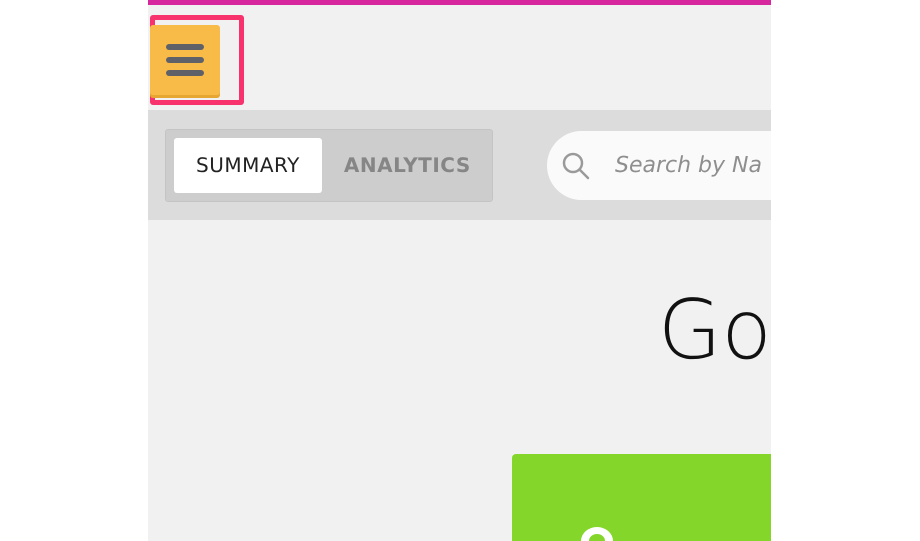  What do you see at coordinates (576, 165) in the screenshot?
I see `search-icon` at bounding box center [576, 165].